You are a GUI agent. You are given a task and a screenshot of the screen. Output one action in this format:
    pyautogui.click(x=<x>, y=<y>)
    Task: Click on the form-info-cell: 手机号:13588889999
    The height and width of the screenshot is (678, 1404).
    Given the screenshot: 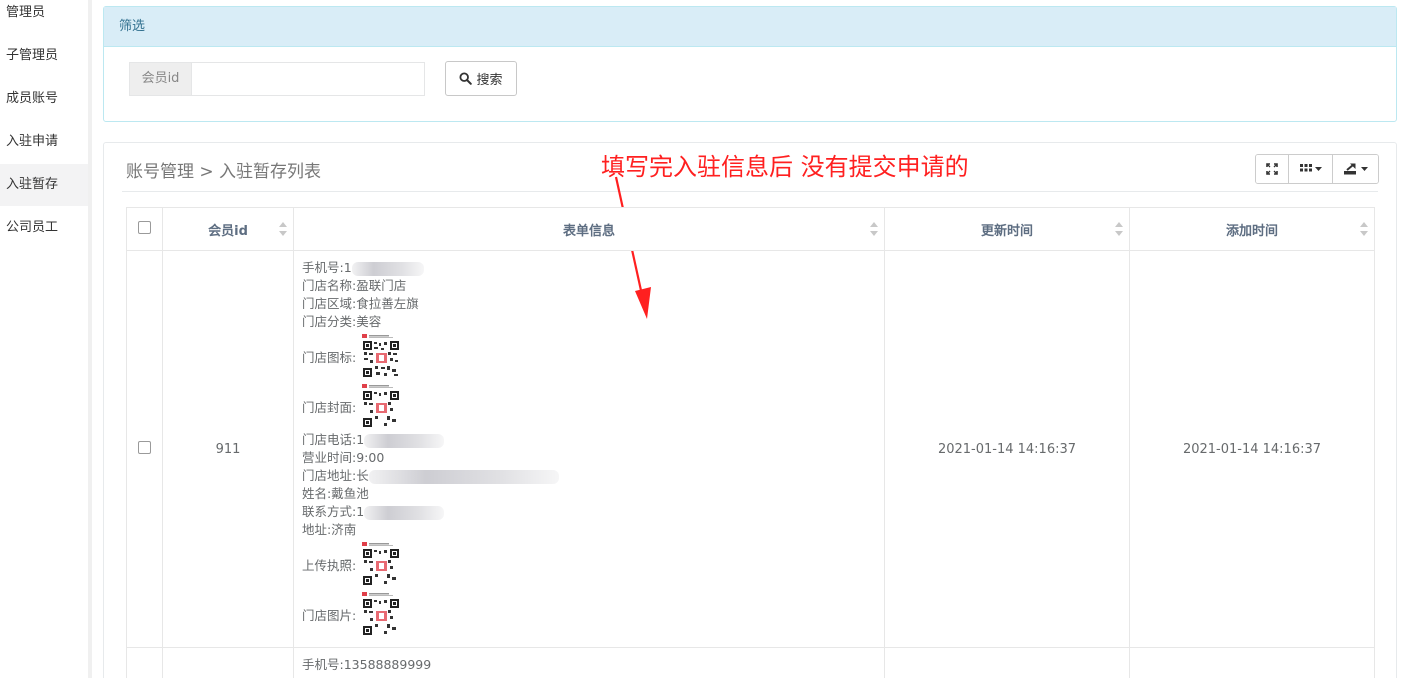 What is the action you would take?
    pyautogui.click(x=589, y=662)
    